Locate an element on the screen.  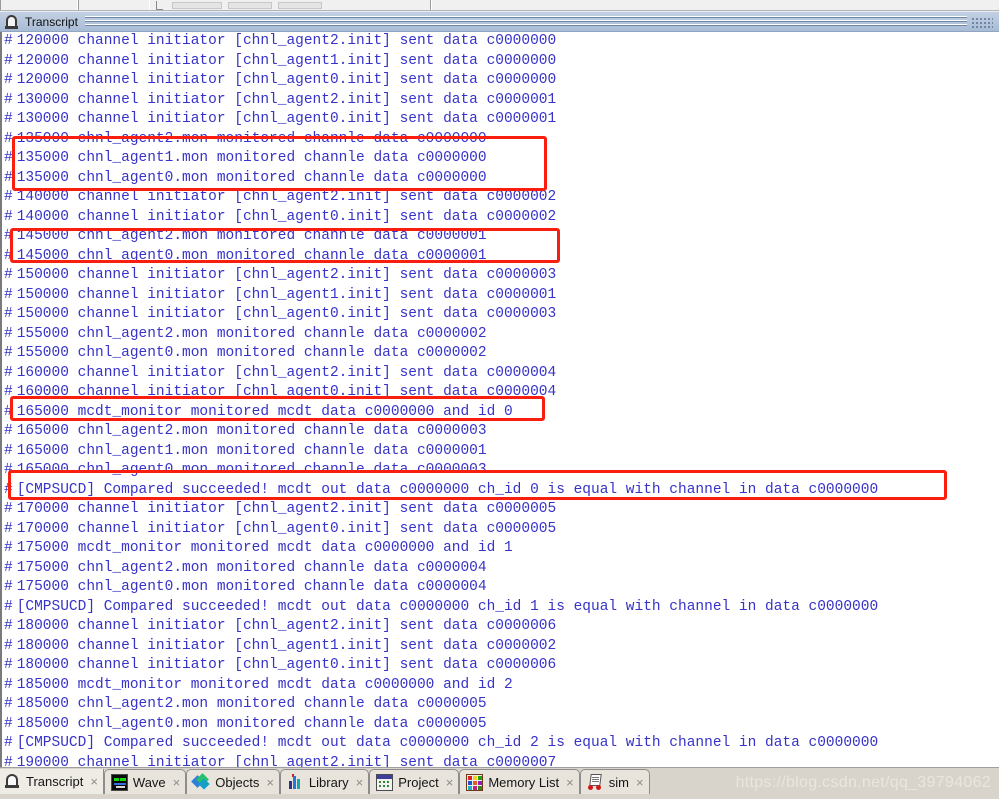
resize-grip-icon is located at coordinates (982, 21).